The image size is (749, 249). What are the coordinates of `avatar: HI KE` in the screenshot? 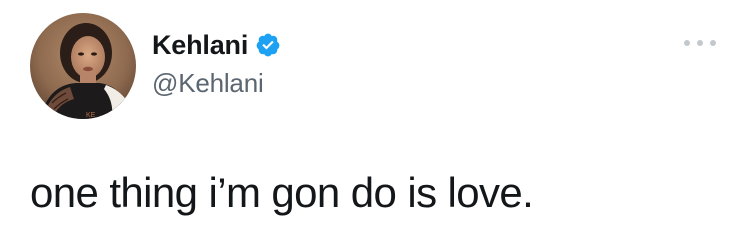 It's located at (83, 66).